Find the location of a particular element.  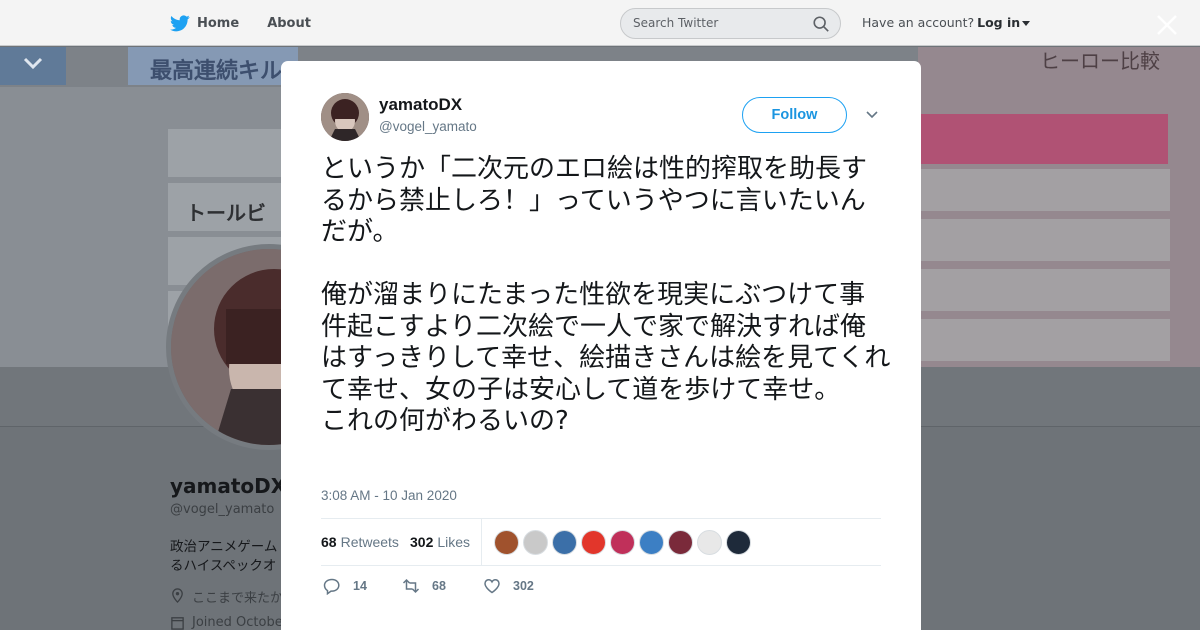

retweets-stat: 68 Retweets is located at coordinates (360, 542).